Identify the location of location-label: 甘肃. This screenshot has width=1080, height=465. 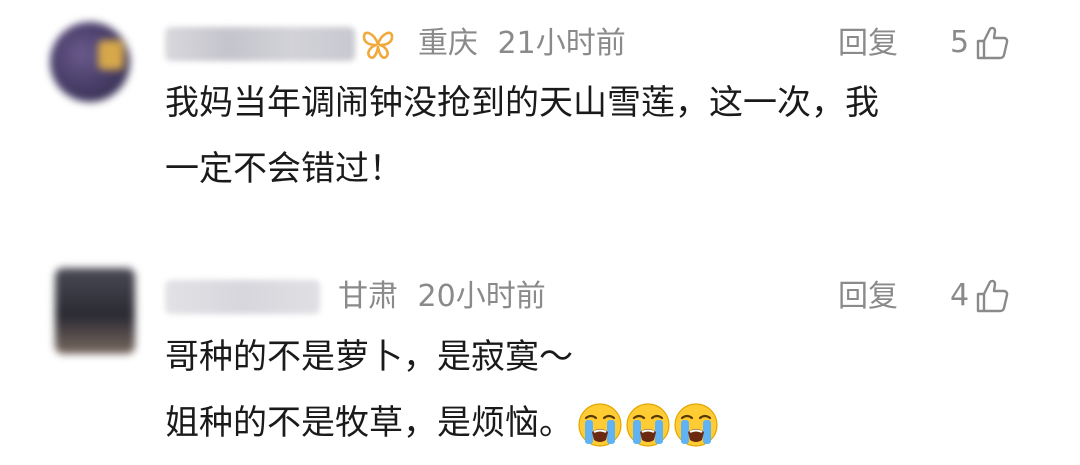
(368, 296).